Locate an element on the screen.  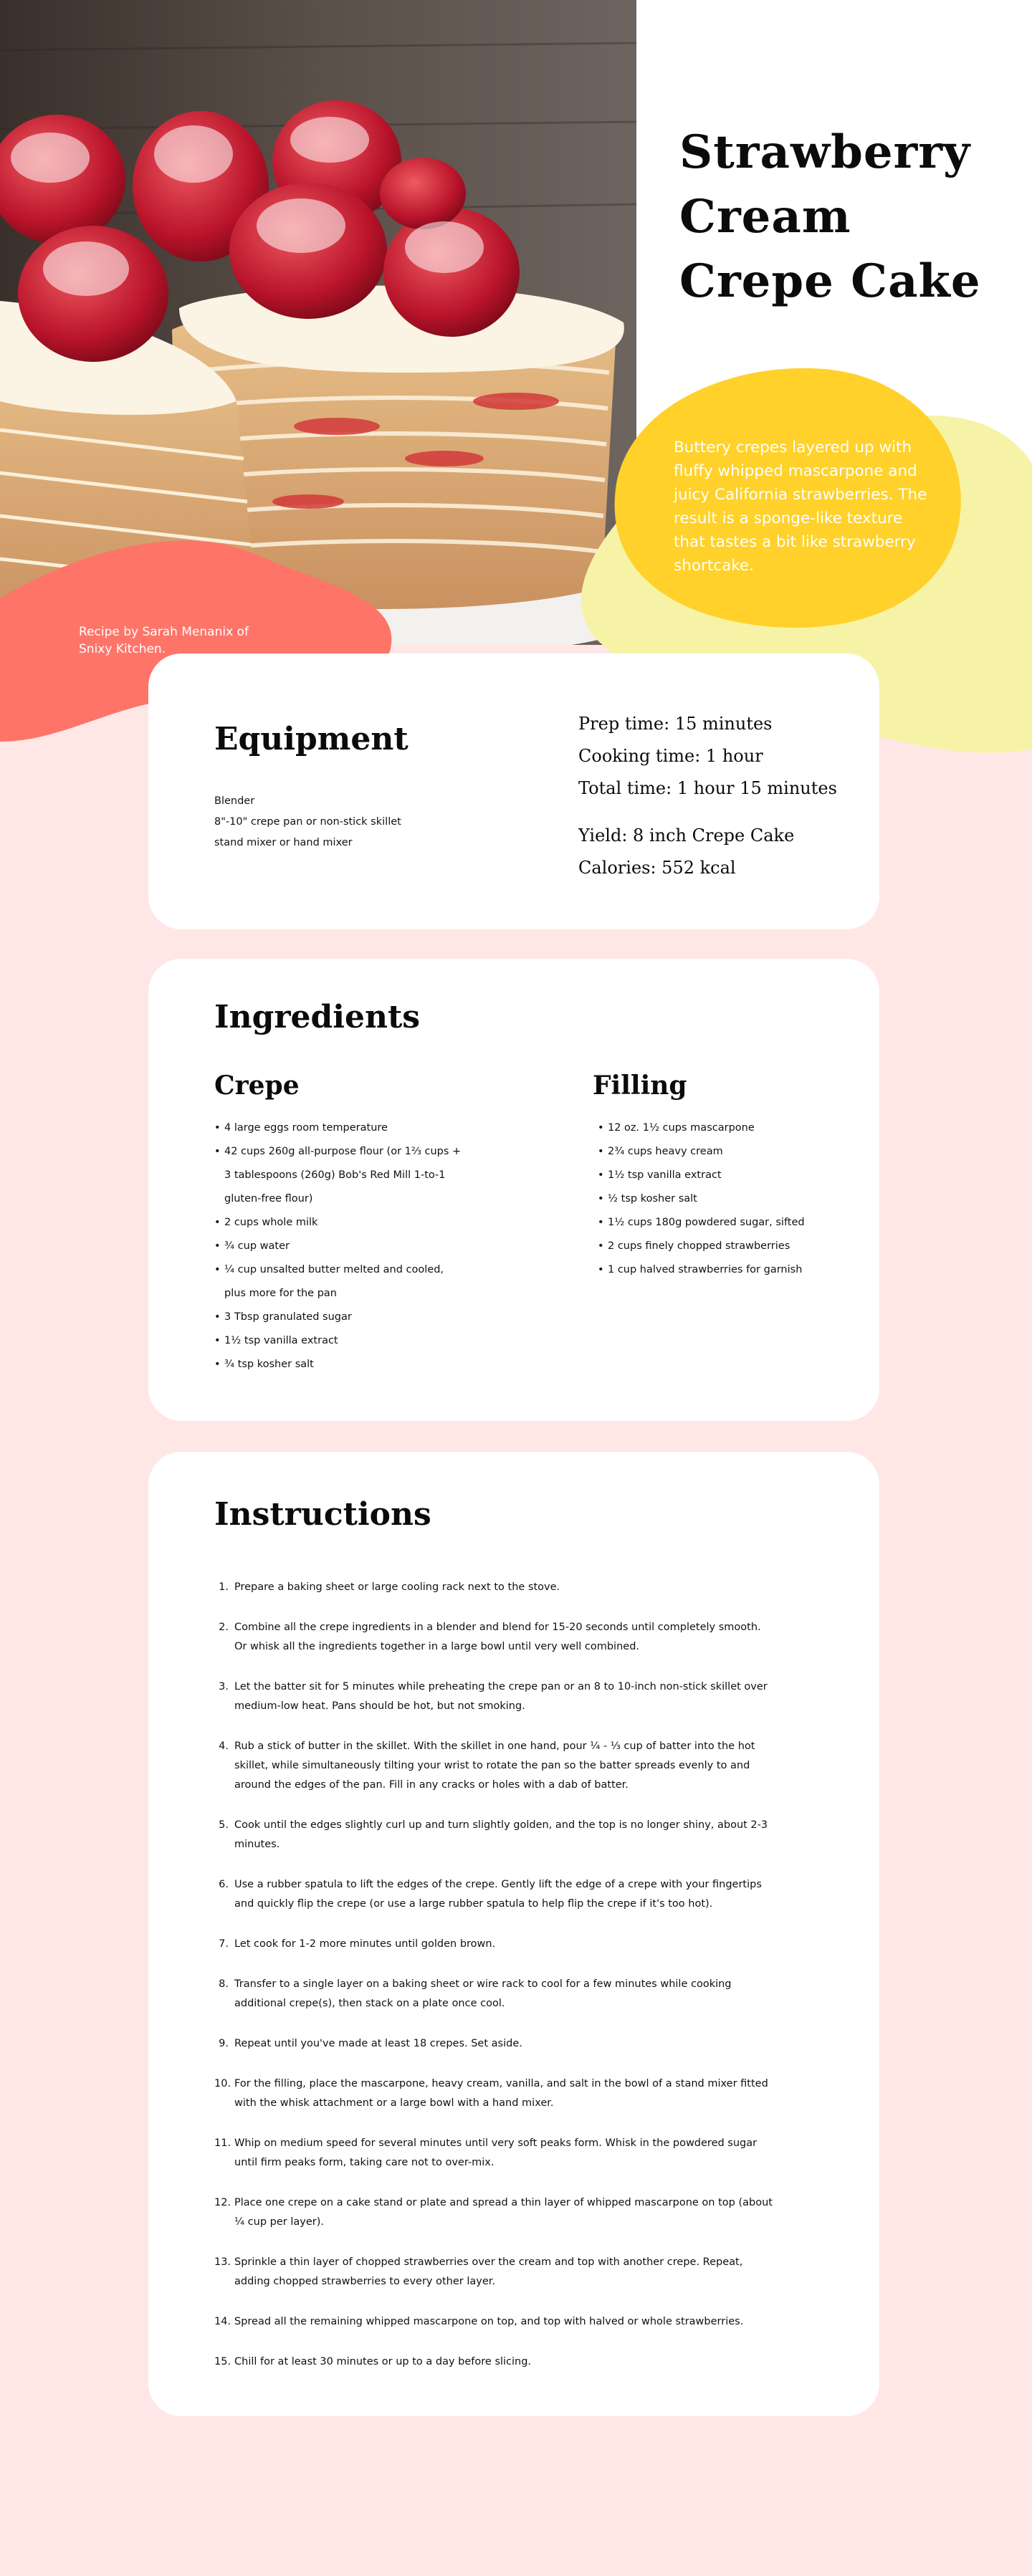
list-item: ¾ cup water is located at coordinates (339, 1246).